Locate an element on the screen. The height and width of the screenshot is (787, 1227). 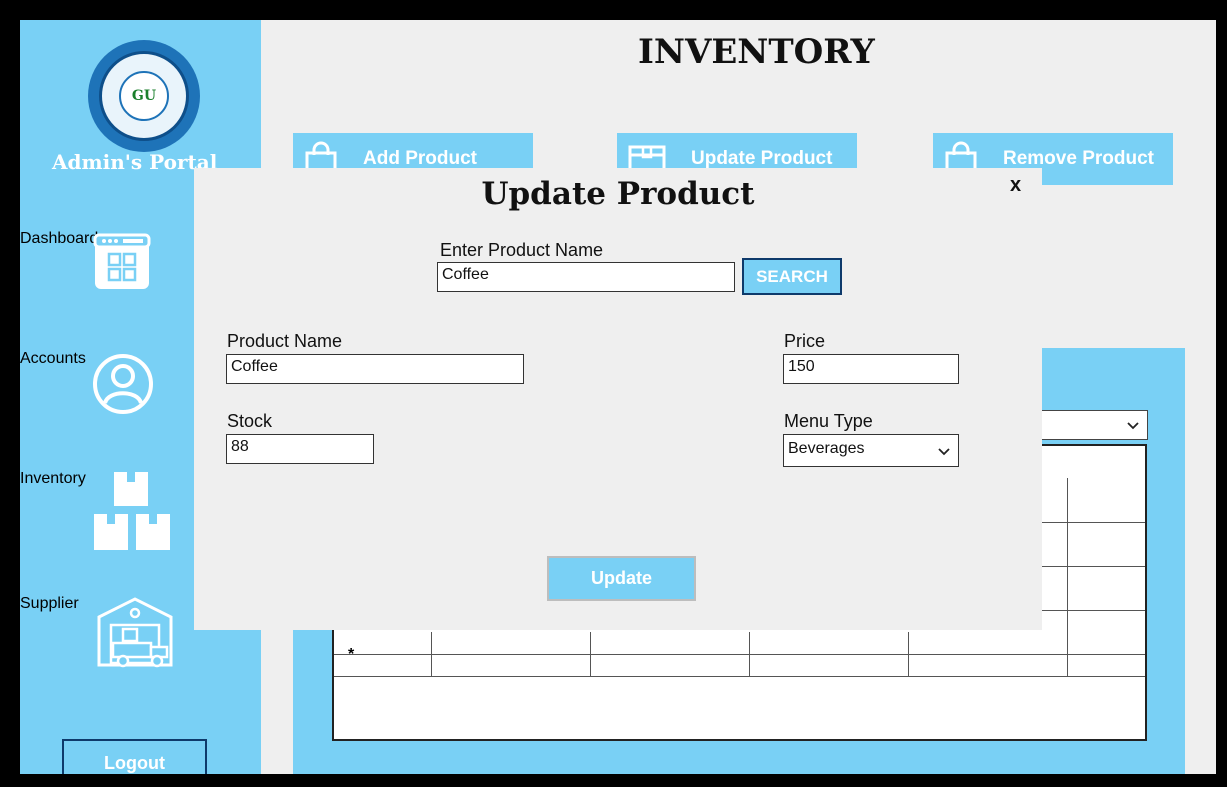
close-icon: x is located at coordinates (1015, 185).